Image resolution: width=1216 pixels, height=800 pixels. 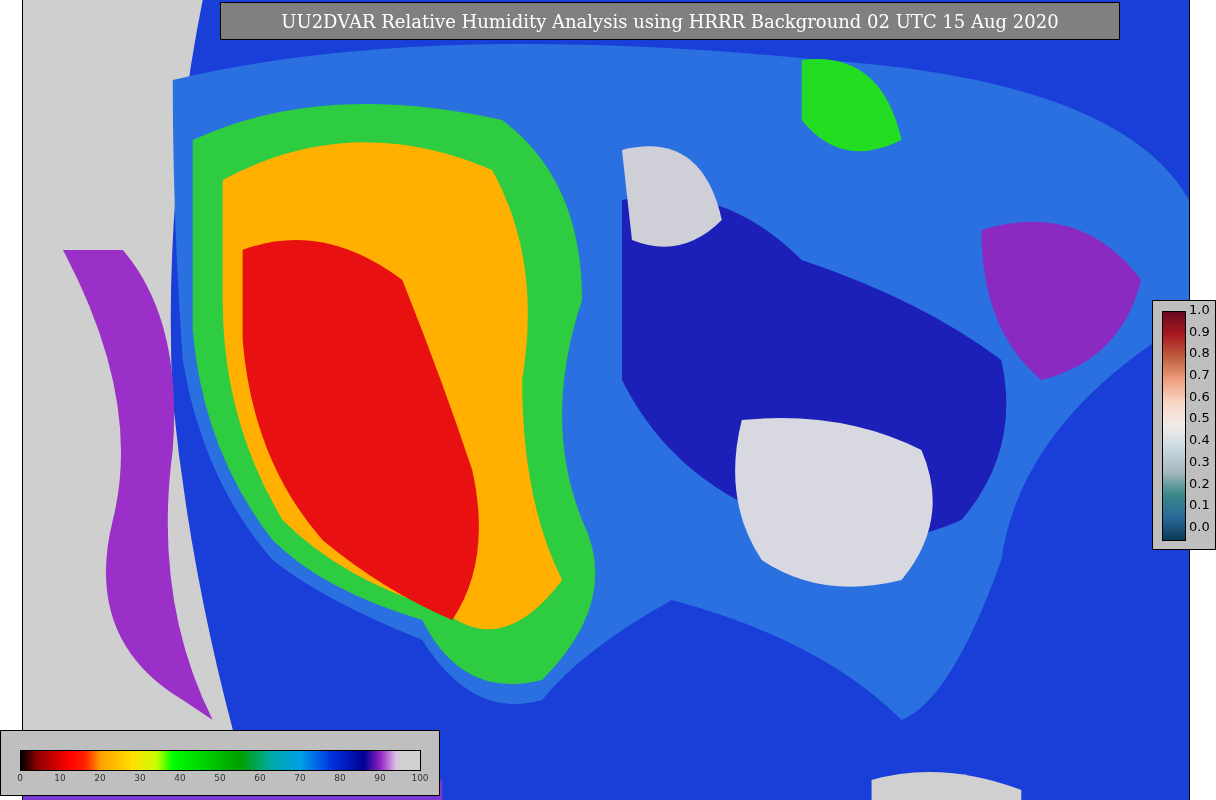 What do you see at coordinates (100, 778) in the screenshot?
I see `tick-label: 20` at bounding box center [100, 778].